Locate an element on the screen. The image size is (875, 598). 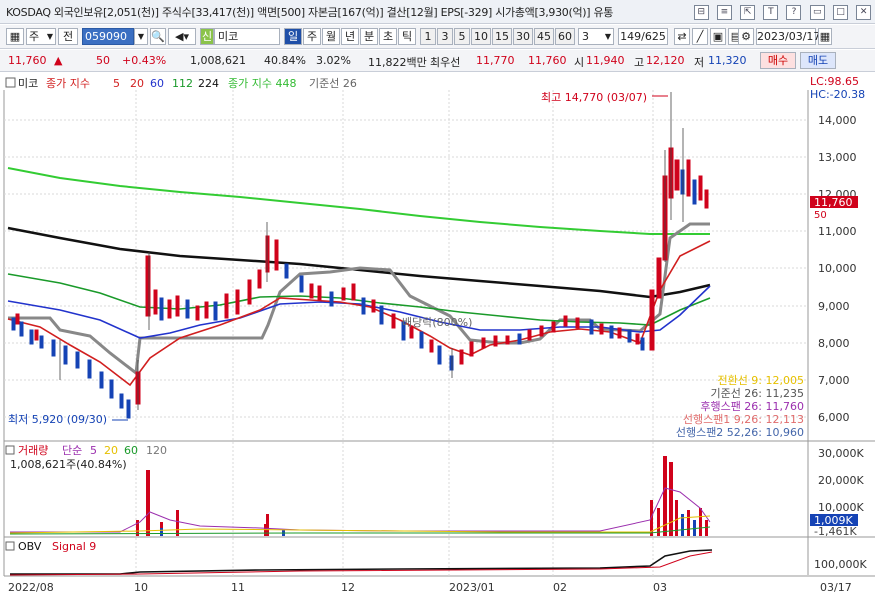
interval-30: 30 is located at coordinates (523, 36).